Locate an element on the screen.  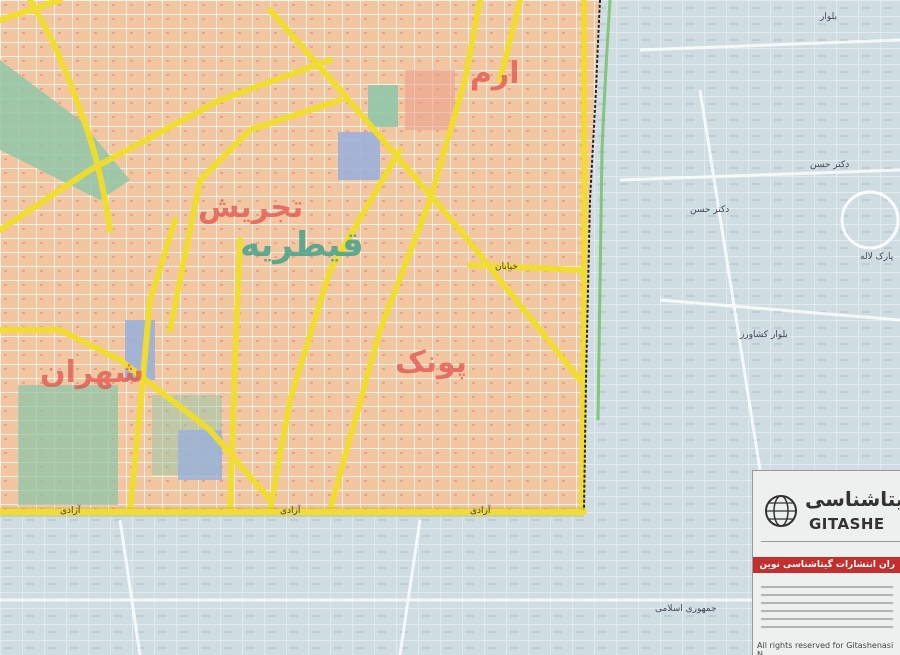
street-label: جمهوری اسلامی is located at coordinates (686, 609).